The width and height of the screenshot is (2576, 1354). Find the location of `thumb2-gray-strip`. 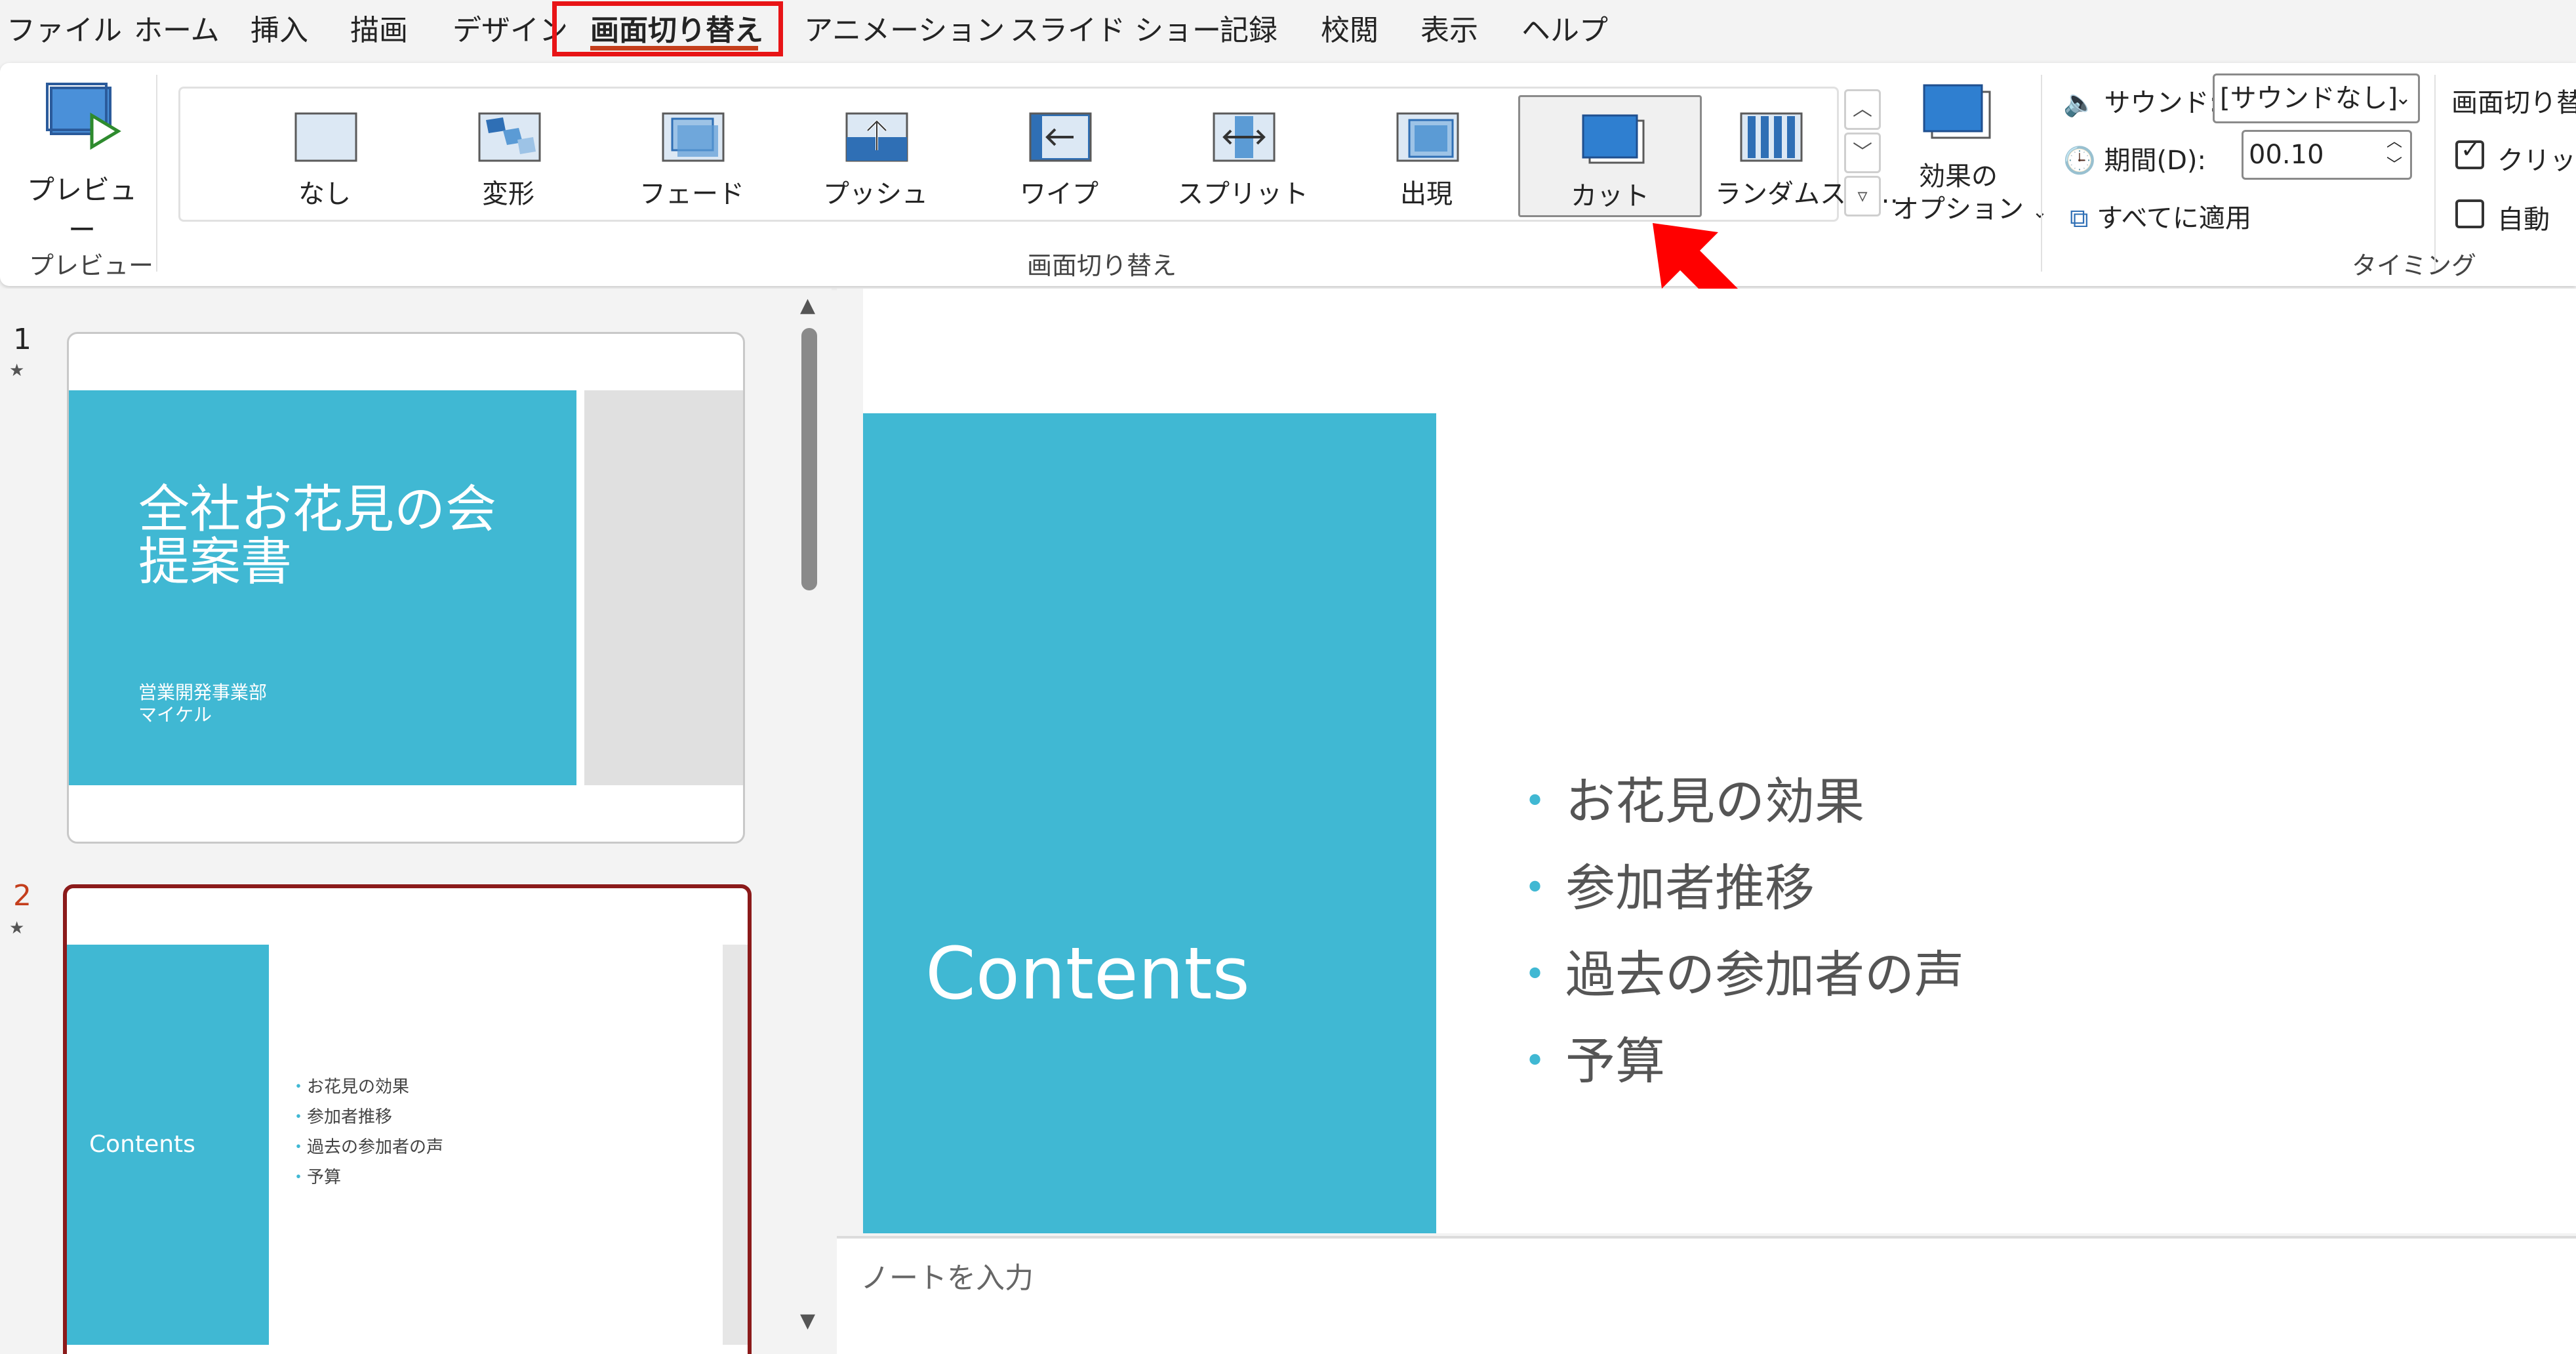

thumb2-gray-strip is located at coordinates (735, 1145).